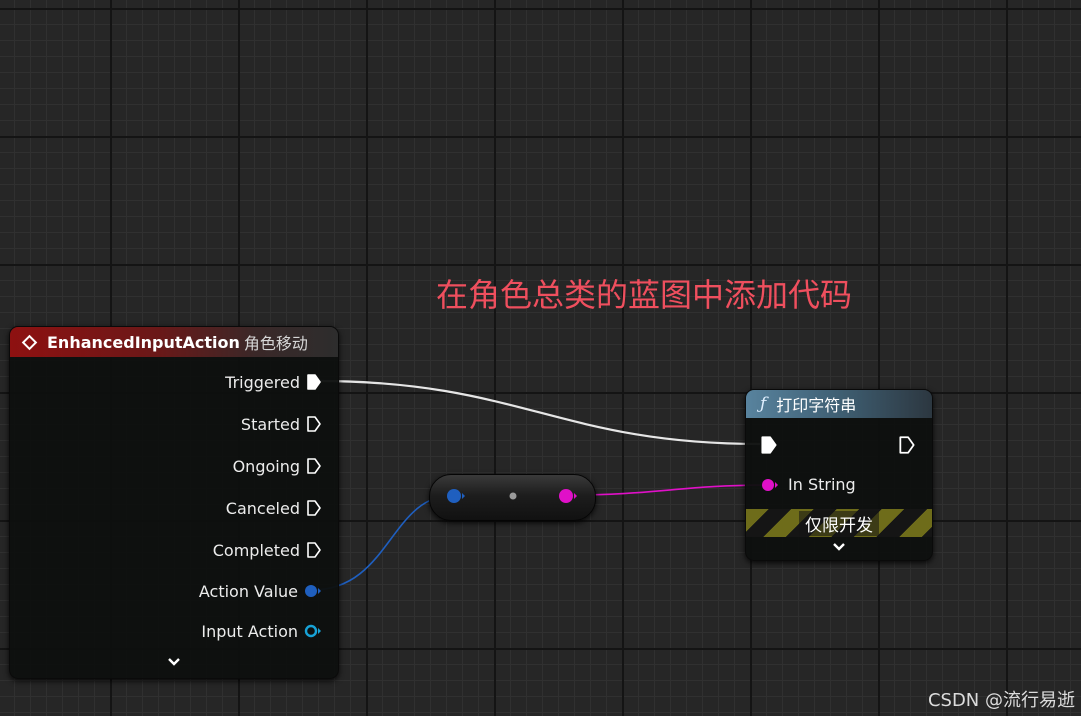 This screenshot has height=716, width=1081. I want to click on pin-label-input-action: Input Action, so click(249, 631).